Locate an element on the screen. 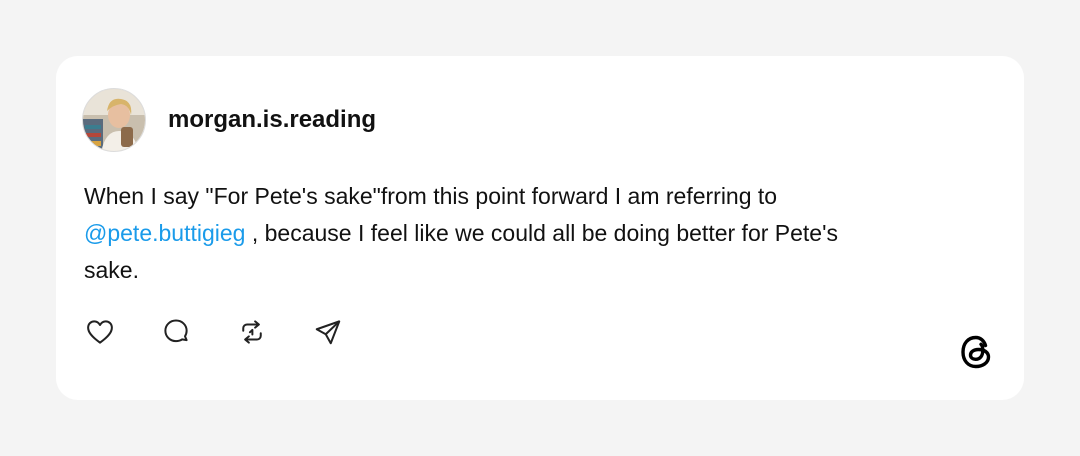 The height and width of the screenshot is (456, 1080). like-button is located at coordinates (100, 332).